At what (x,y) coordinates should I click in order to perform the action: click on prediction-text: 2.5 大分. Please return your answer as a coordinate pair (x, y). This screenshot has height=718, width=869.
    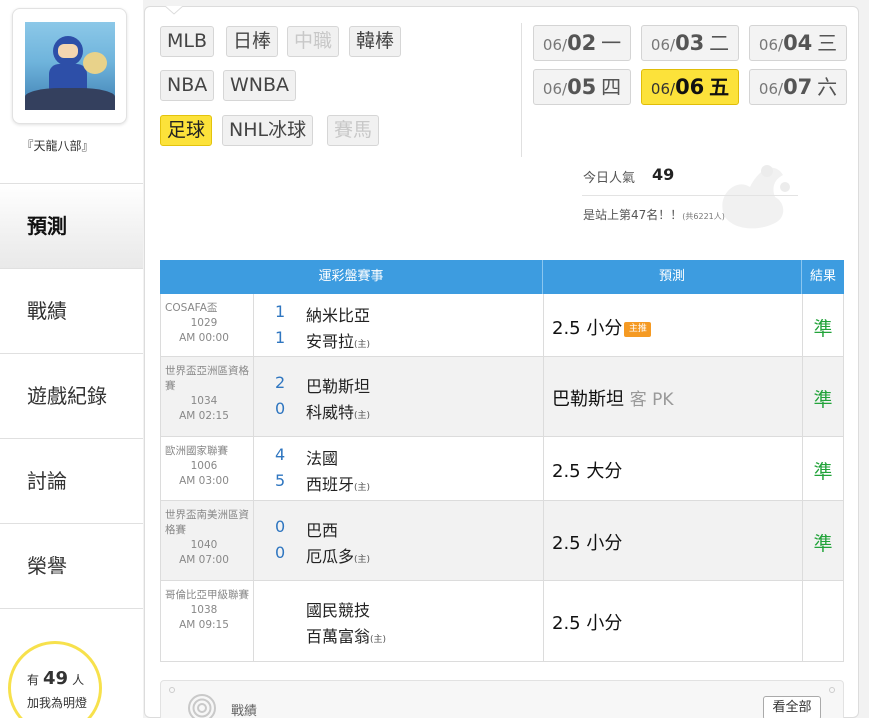
    Looking at the image, I should click on (587, 471).